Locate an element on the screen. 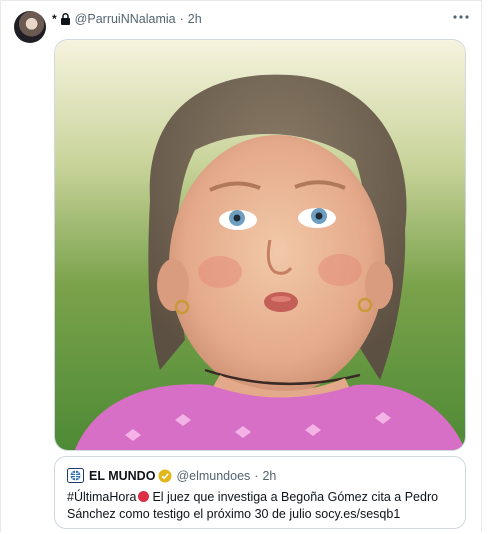 The width and height of the screenshot is (488, 534). tweet-header: * @ParruiNNalamia · 2h is located at coordinates (260, 19).